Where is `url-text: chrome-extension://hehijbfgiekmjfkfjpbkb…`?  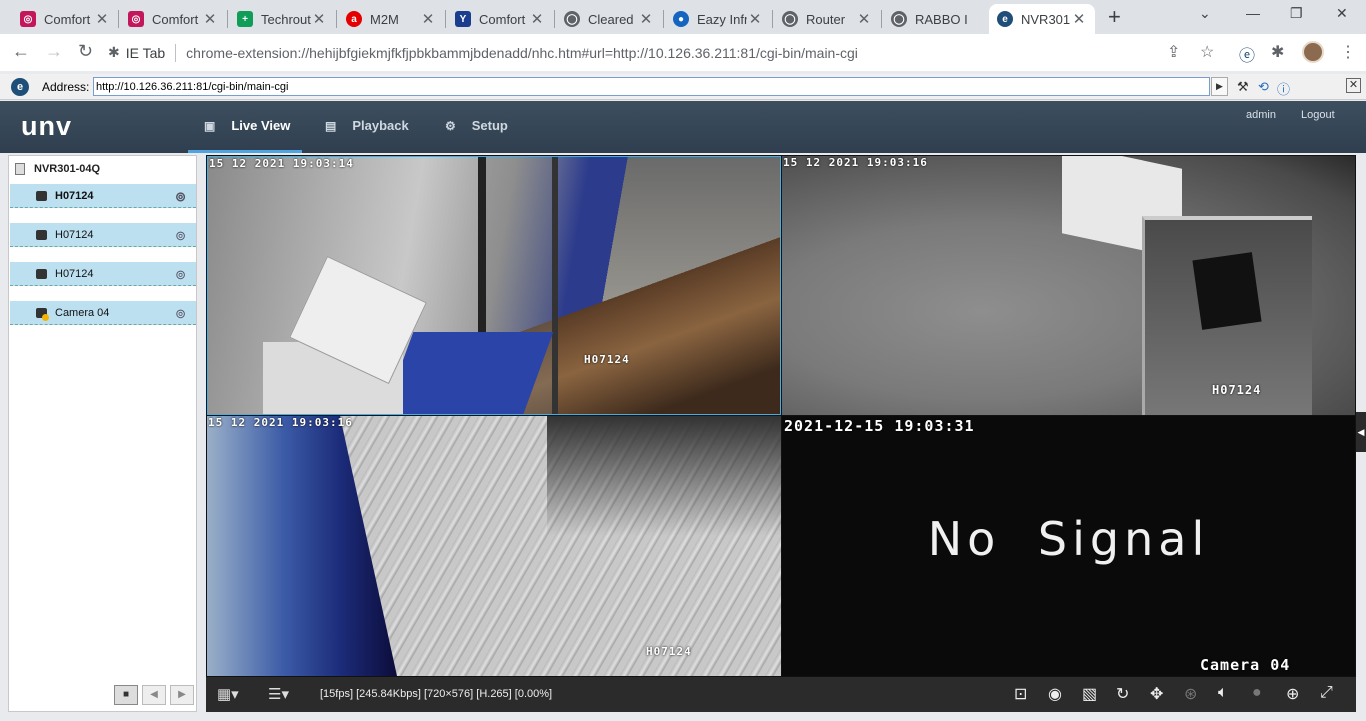 url-text: chrome-extension://hehijbfgiekmjfkfjpbkb… is located at coordinates (522, 52).